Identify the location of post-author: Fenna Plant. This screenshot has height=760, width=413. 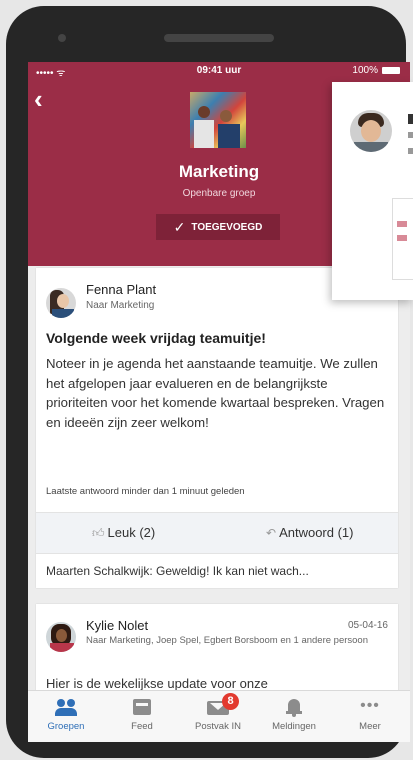
(121, 289).